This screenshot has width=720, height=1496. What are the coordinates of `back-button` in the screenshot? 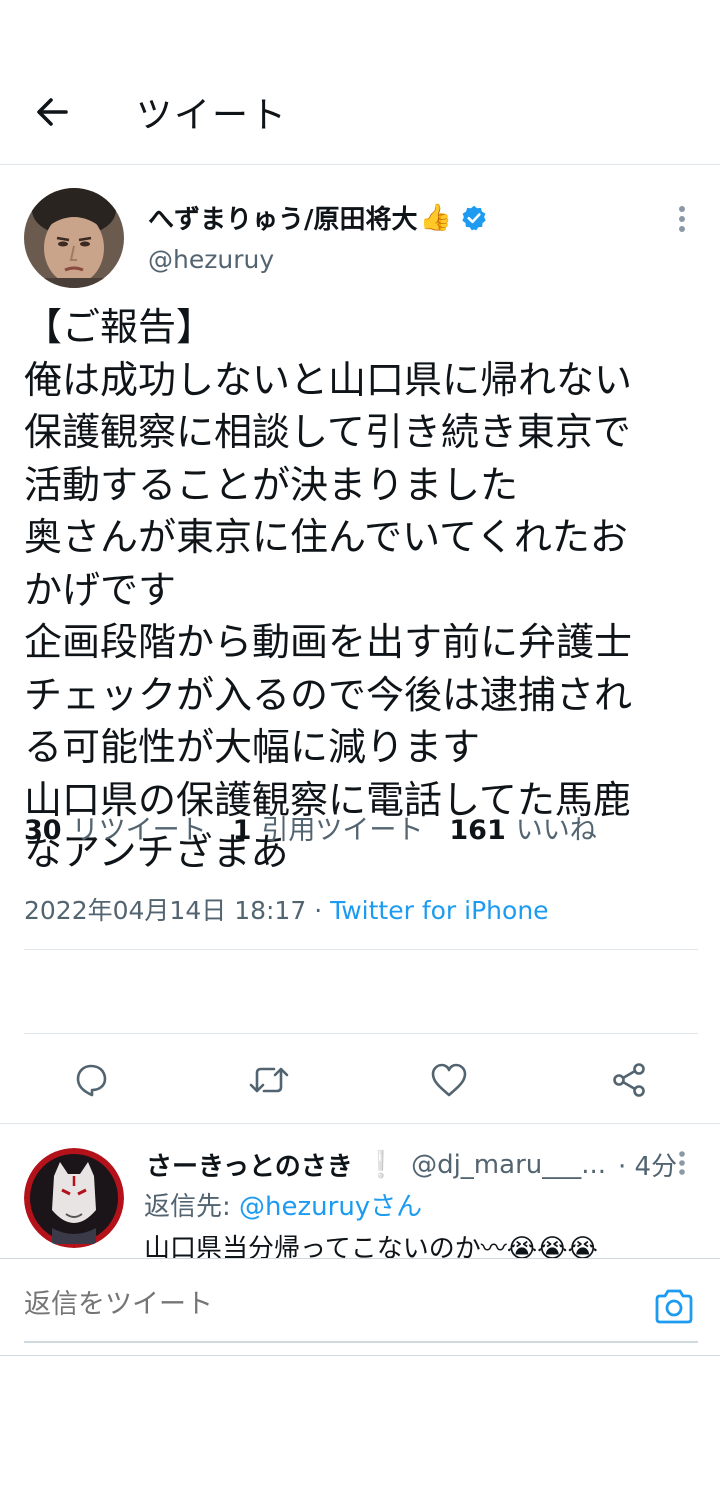 It's located at (52, 112).